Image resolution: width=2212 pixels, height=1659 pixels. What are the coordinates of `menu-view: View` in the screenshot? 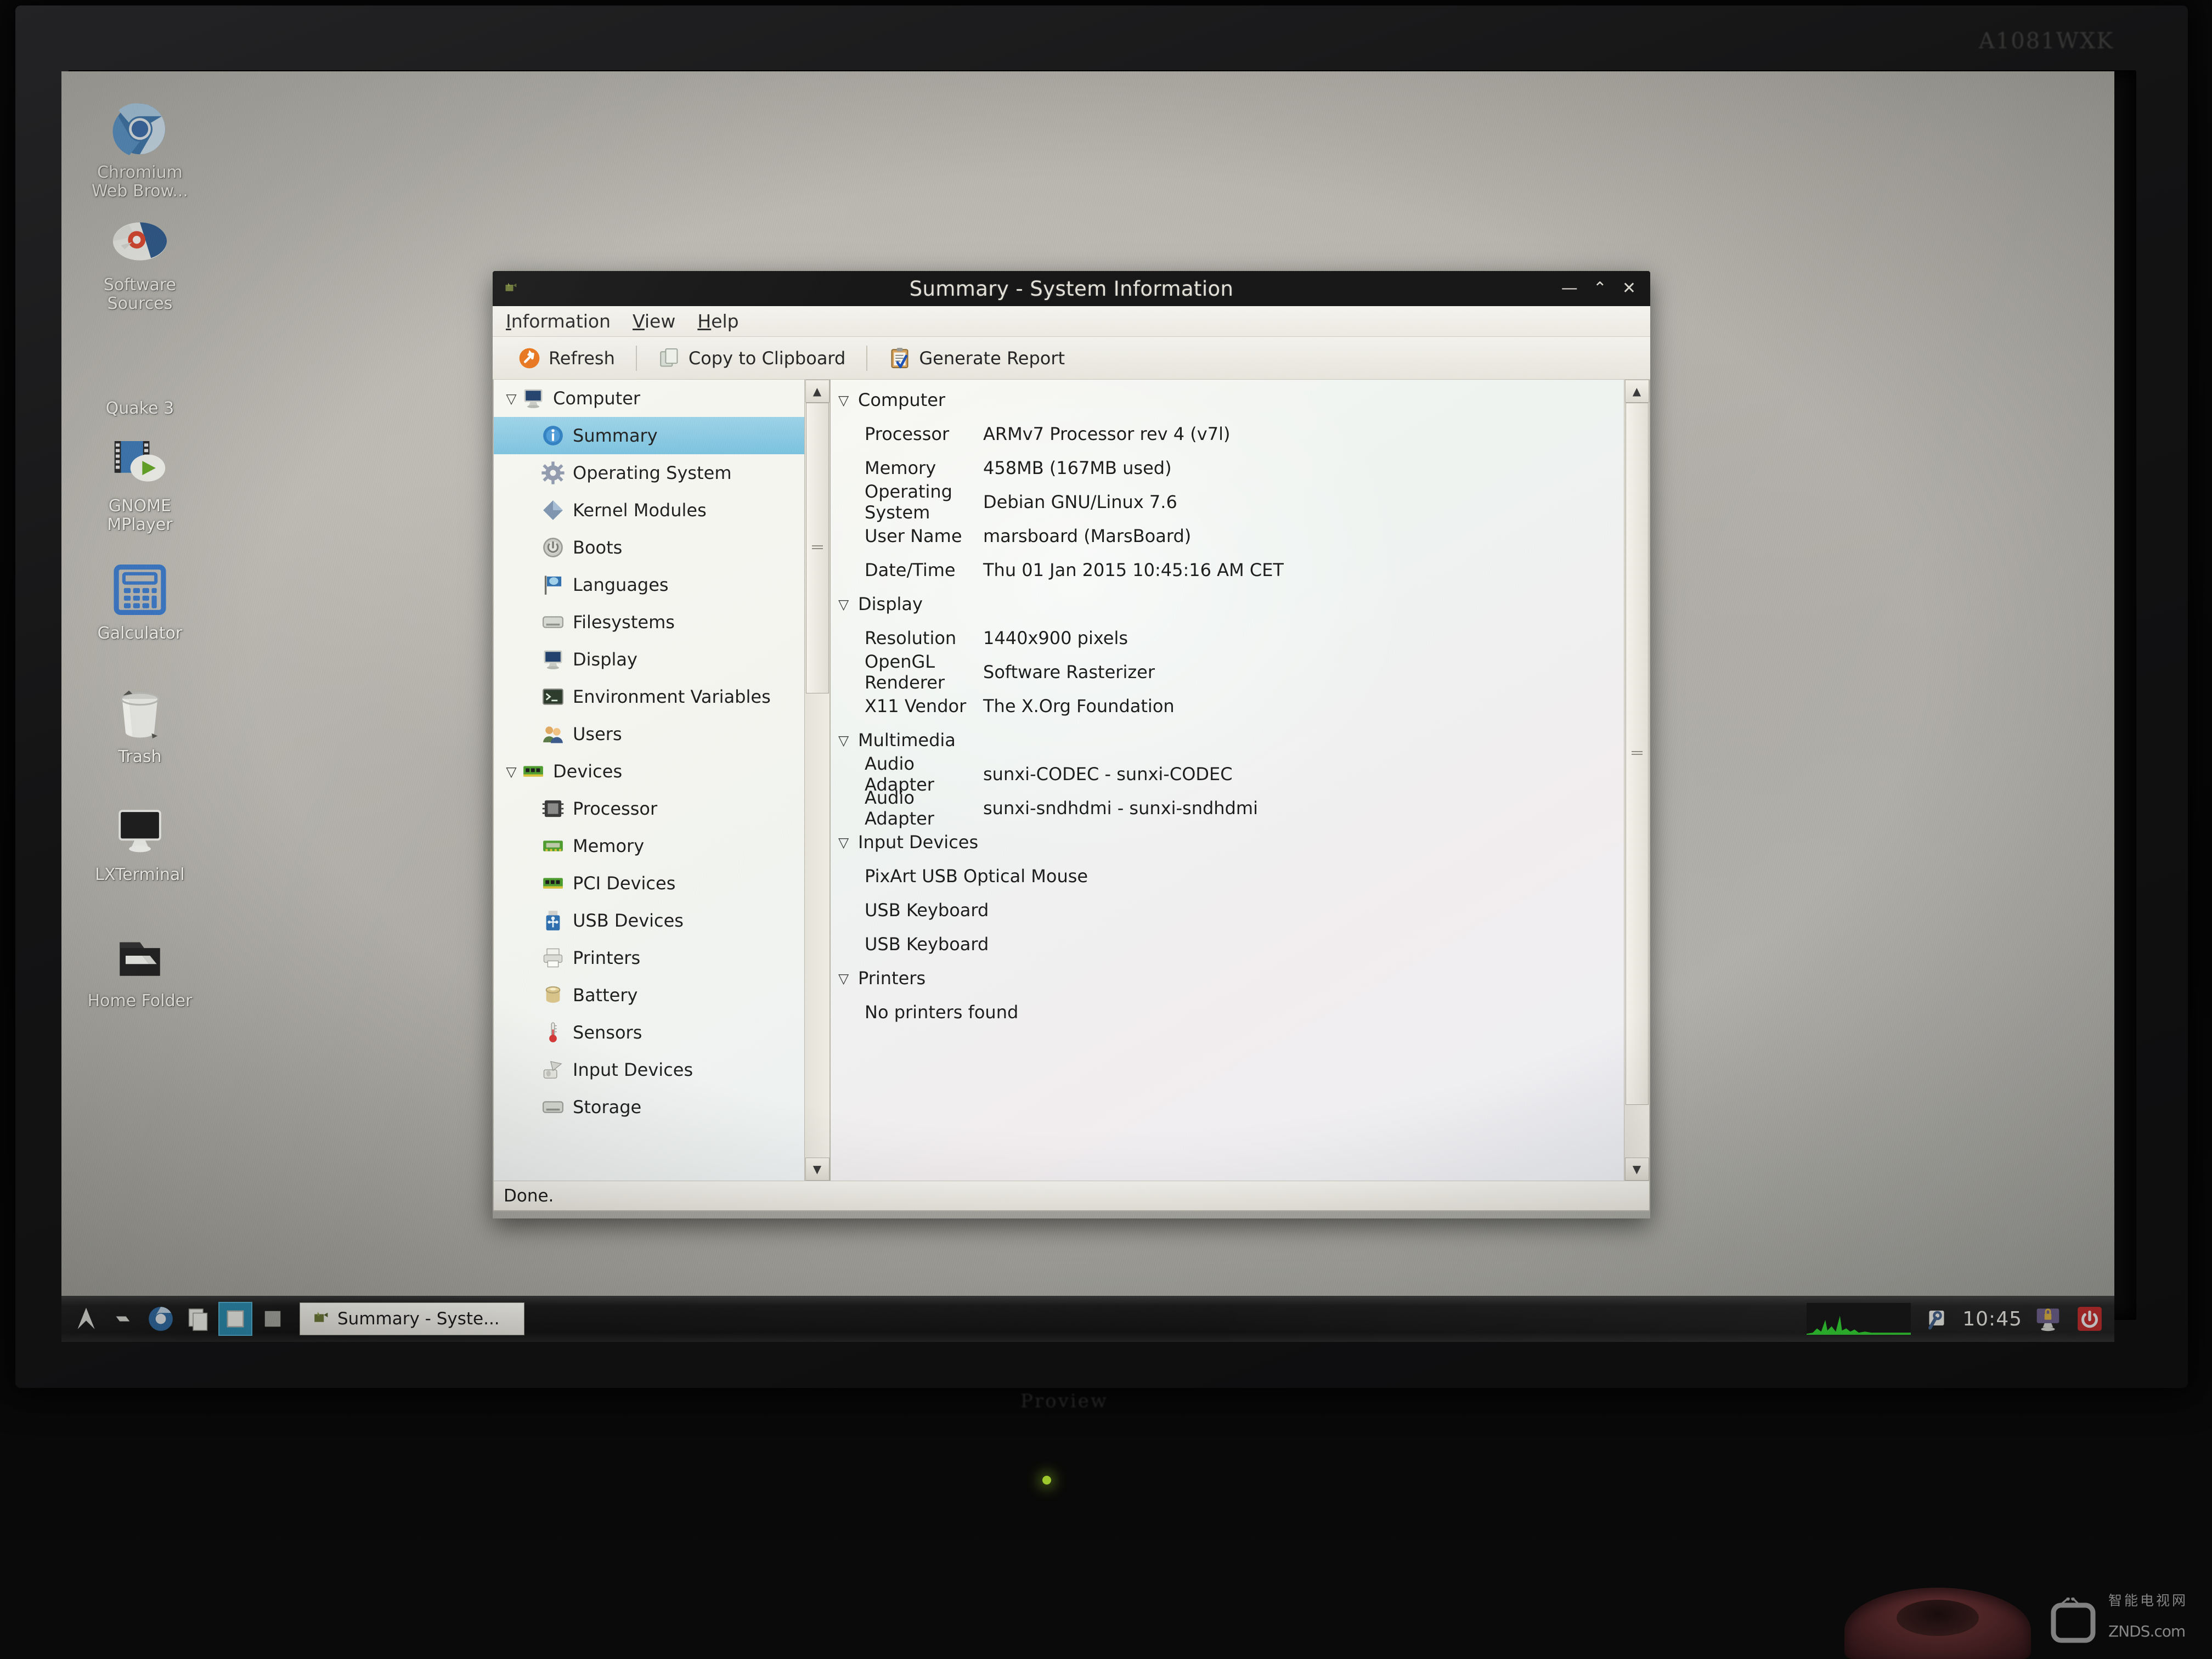 It's located at (654, 321).